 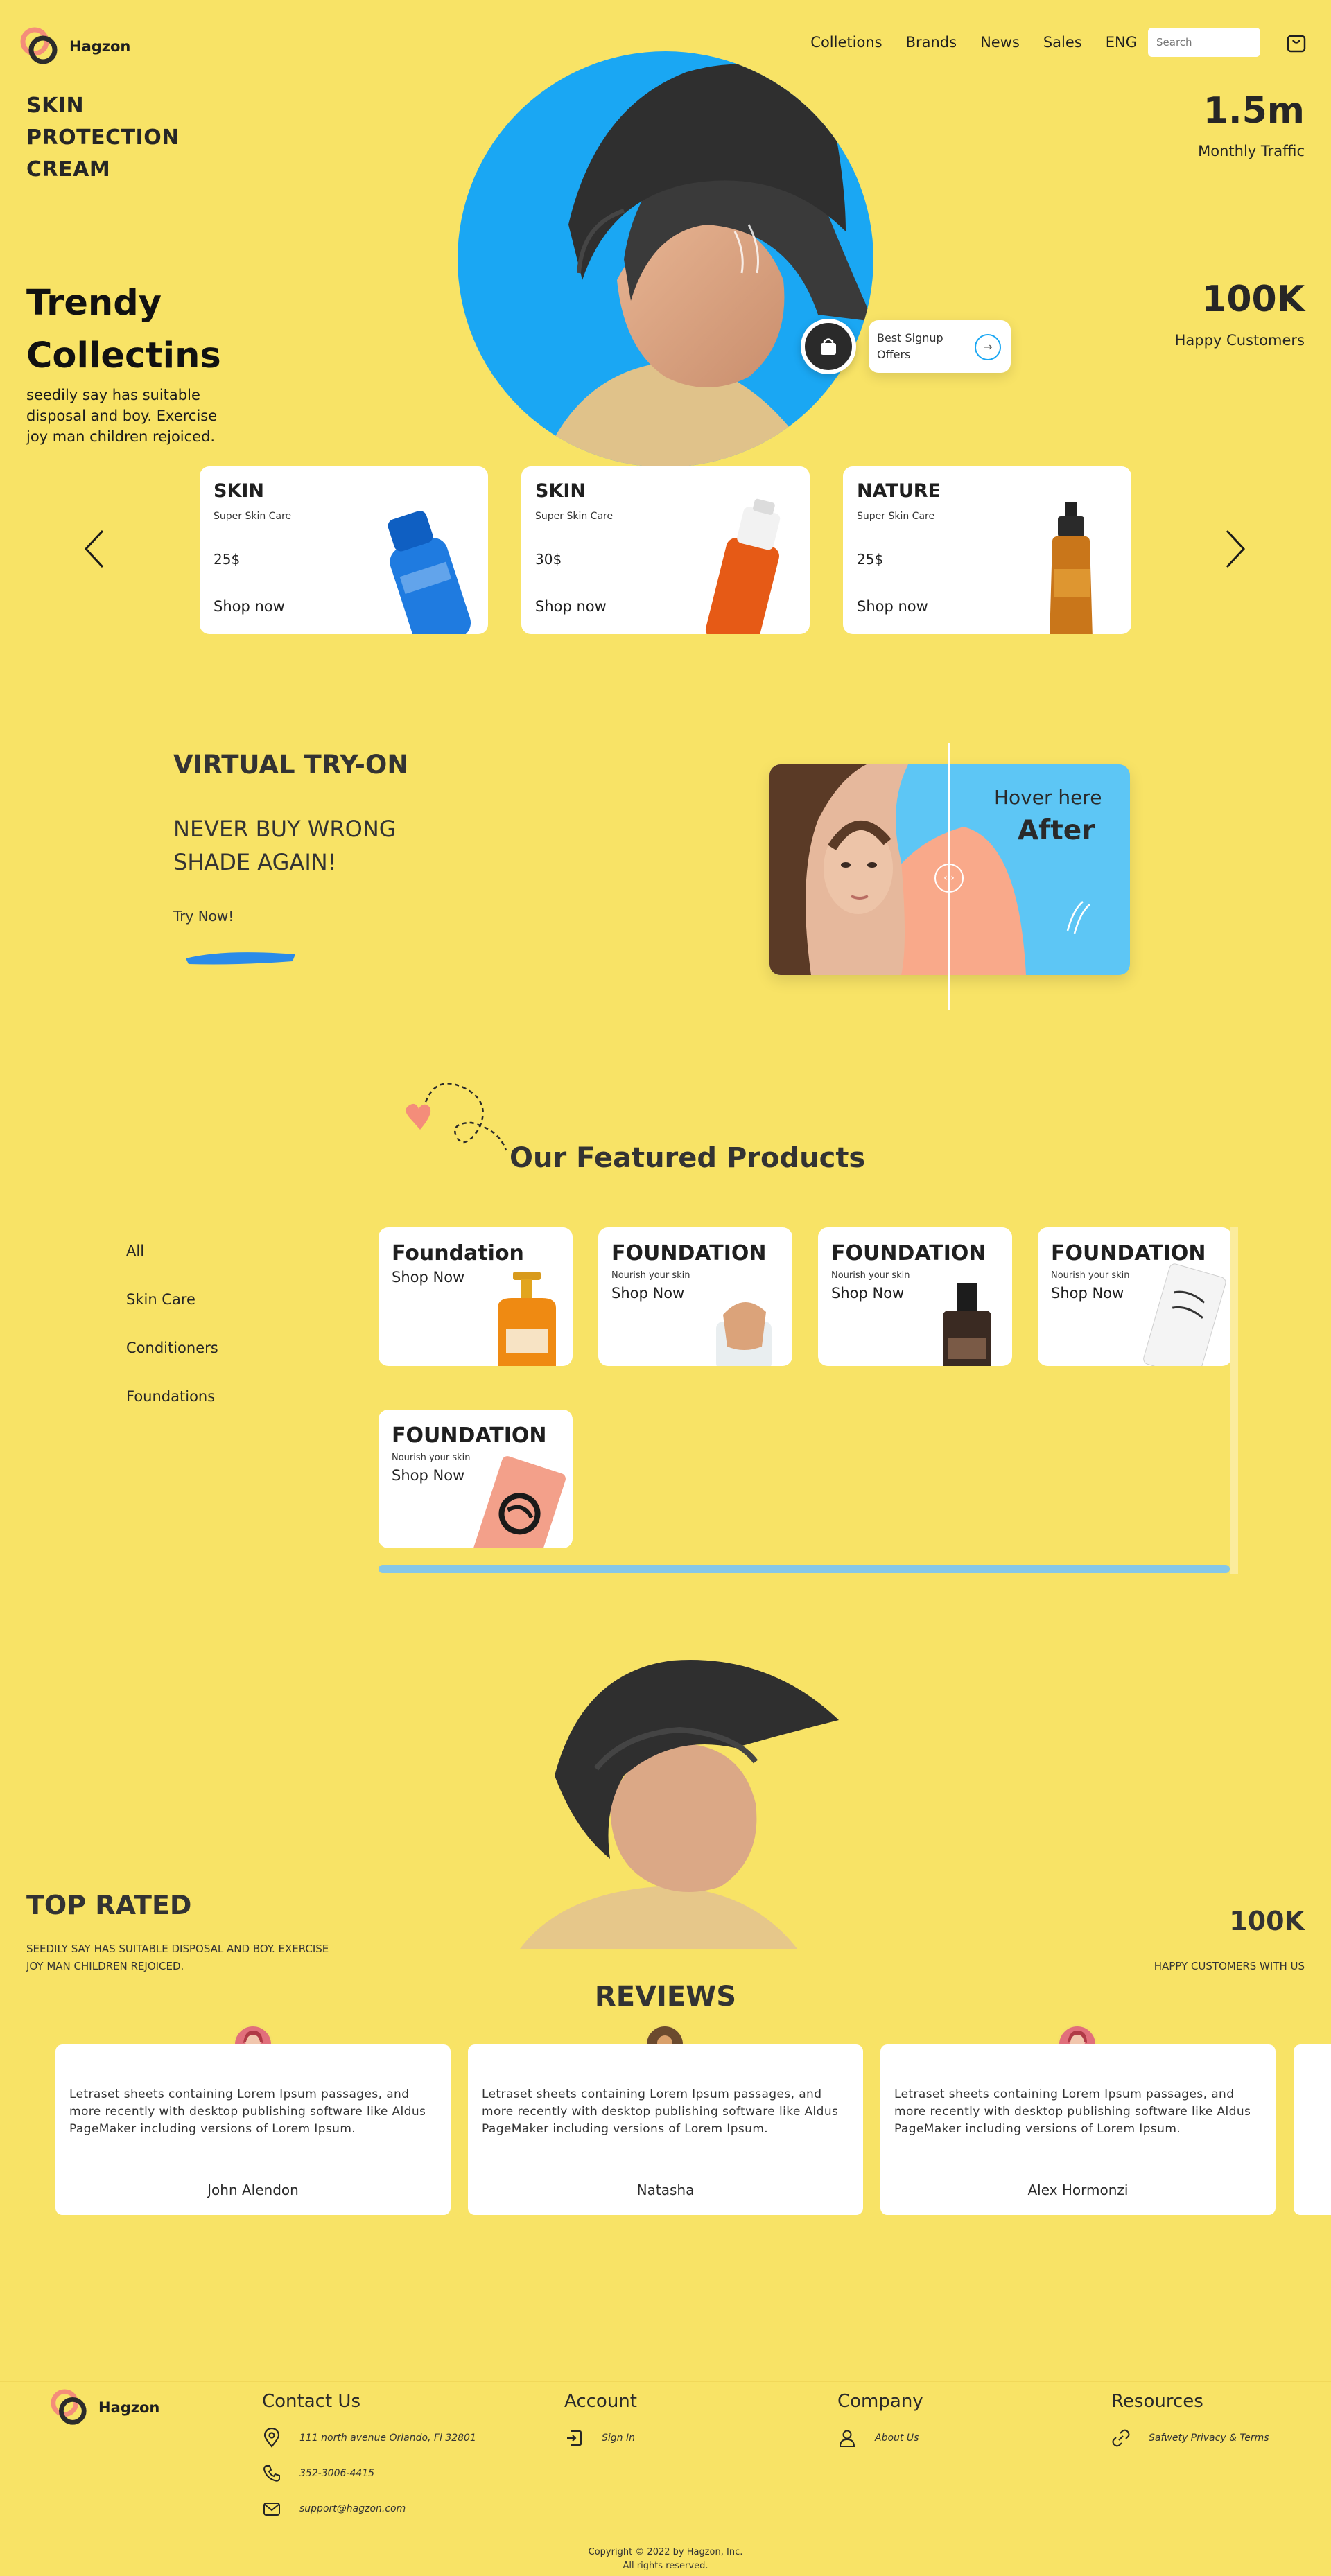 I want to click on product-card: SKIN Super Skin Care 30$ Shop now, so click(x=665, y=550).